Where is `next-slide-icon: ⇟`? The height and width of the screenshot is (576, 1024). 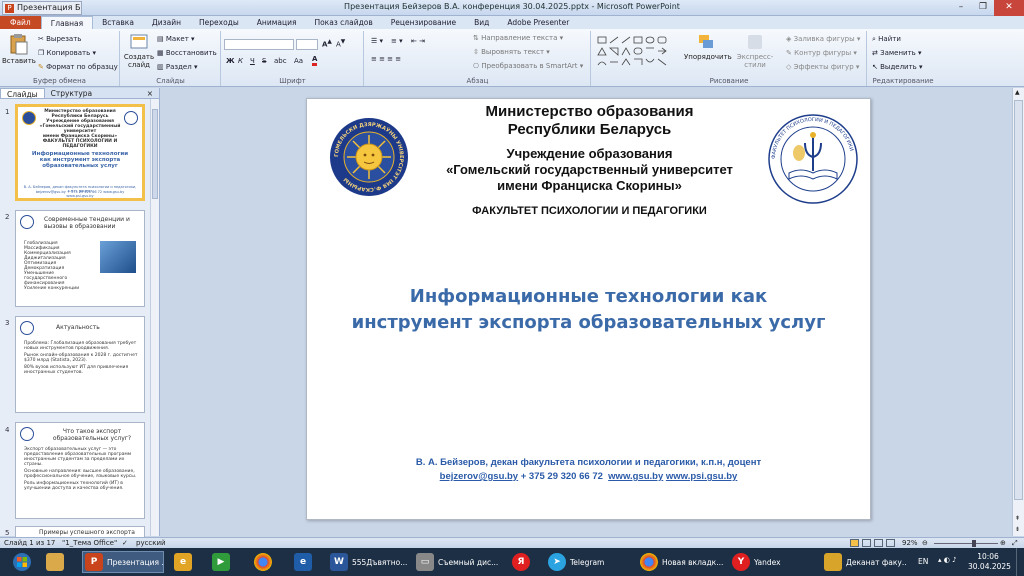 next-slide-icon: ⇟ is located at coordinates (1017, 529).